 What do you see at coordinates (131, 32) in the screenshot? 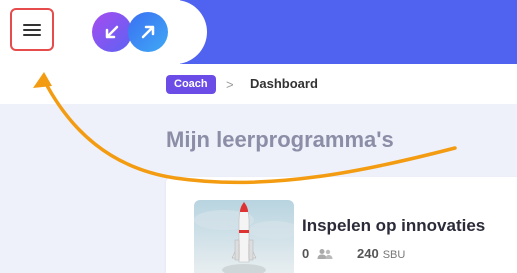
I see `logo-icon` at bounding box center [131, 32].